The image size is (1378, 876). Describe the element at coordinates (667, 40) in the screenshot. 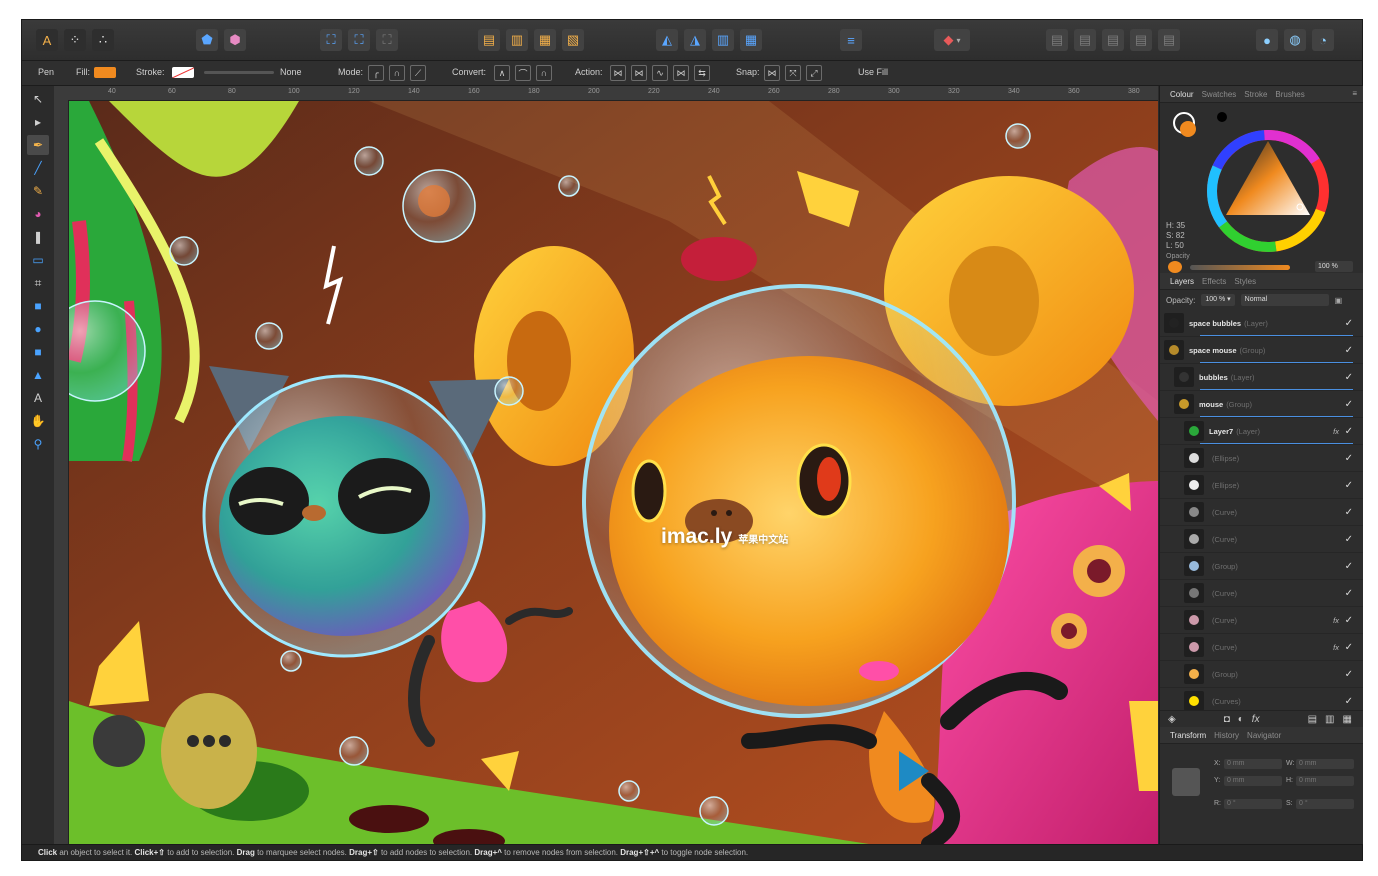

I see `flip-horizontal-icon: ◭` at that location.